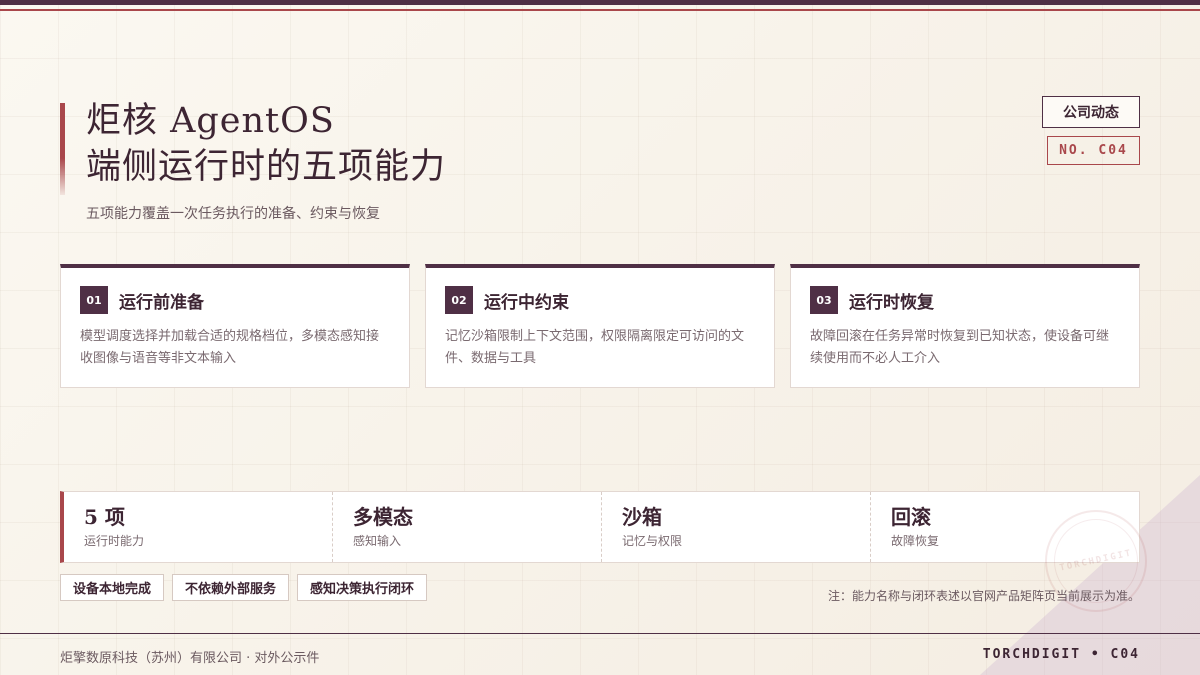 This screenshot has width=1200, height=675. What do you see at coordinates (600, 2) in the screenshot?
I see `top-bar` at bounding box center [600, 2].